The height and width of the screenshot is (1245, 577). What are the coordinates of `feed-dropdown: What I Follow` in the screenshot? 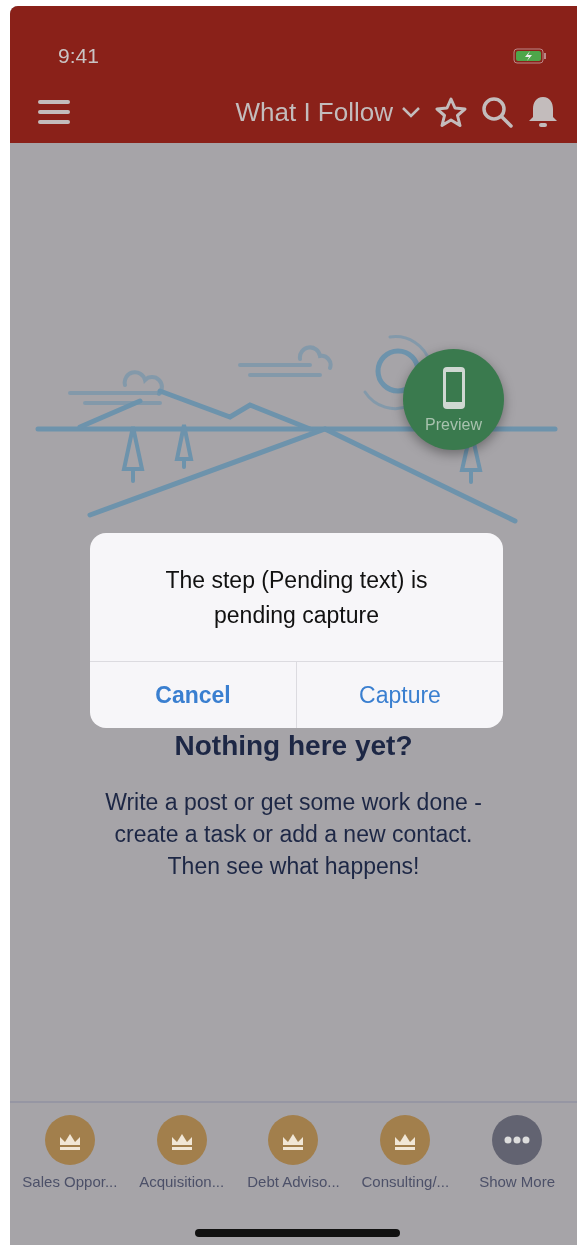 It's located at (328, 112).